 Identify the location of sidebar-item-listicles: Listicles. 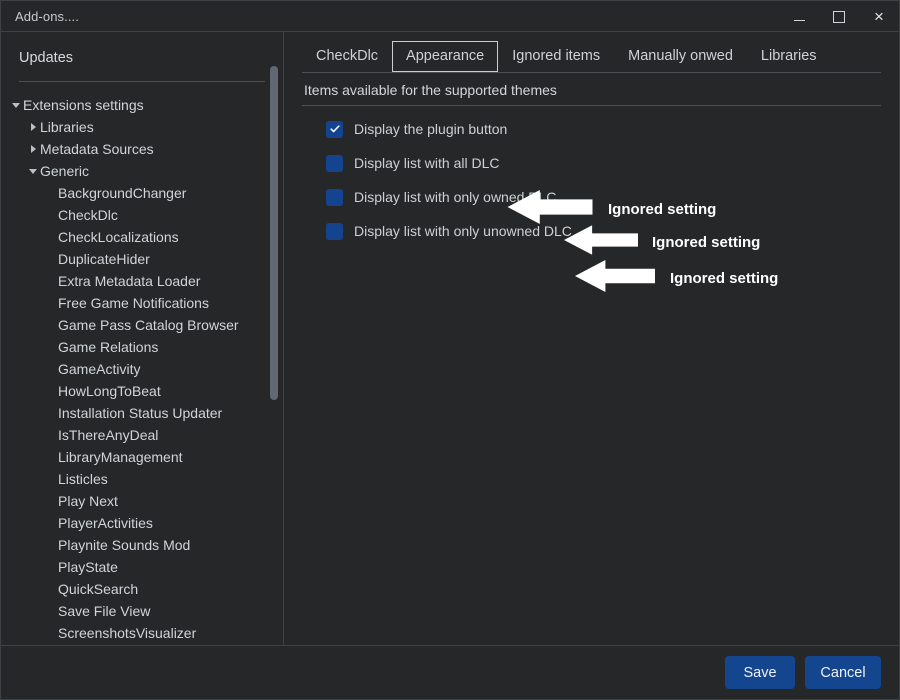
(142, 479).